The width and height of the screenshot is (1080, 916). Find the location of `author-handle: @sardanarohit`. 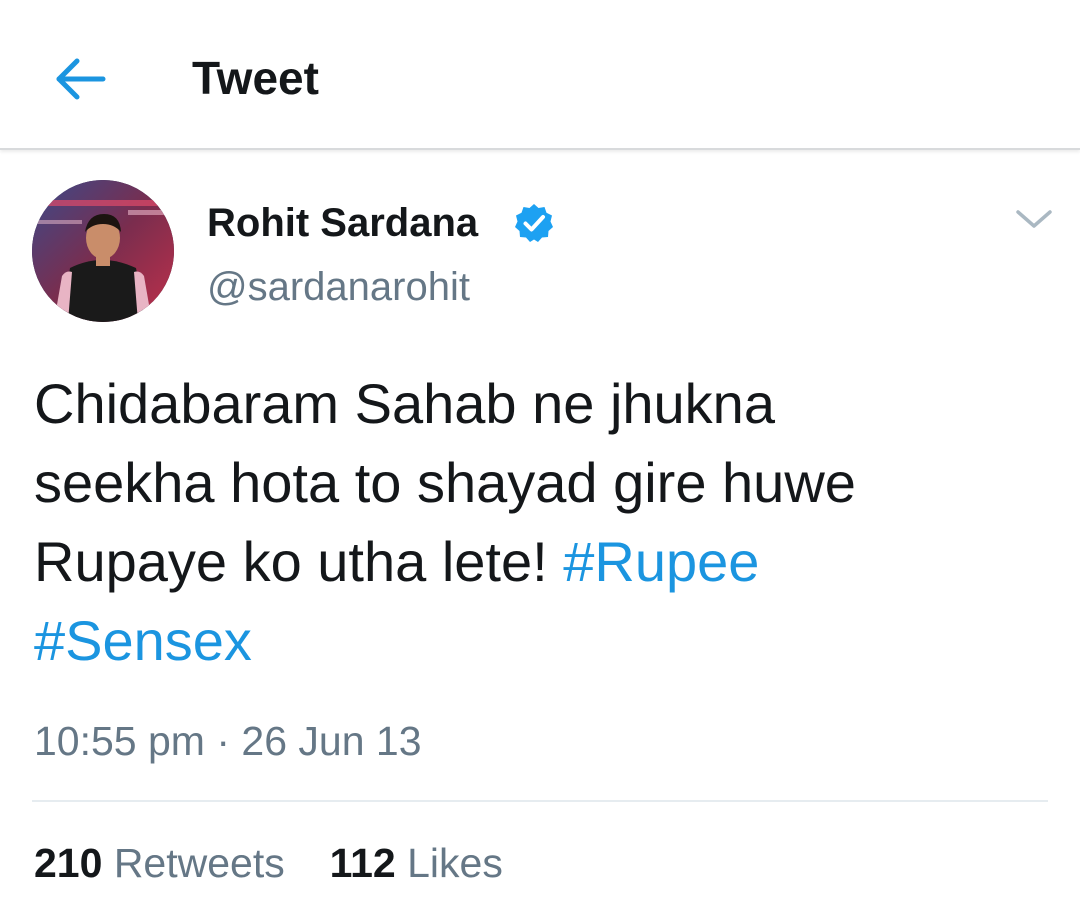

author-handle: @sardanarohit is located at coordinates (338, 287).